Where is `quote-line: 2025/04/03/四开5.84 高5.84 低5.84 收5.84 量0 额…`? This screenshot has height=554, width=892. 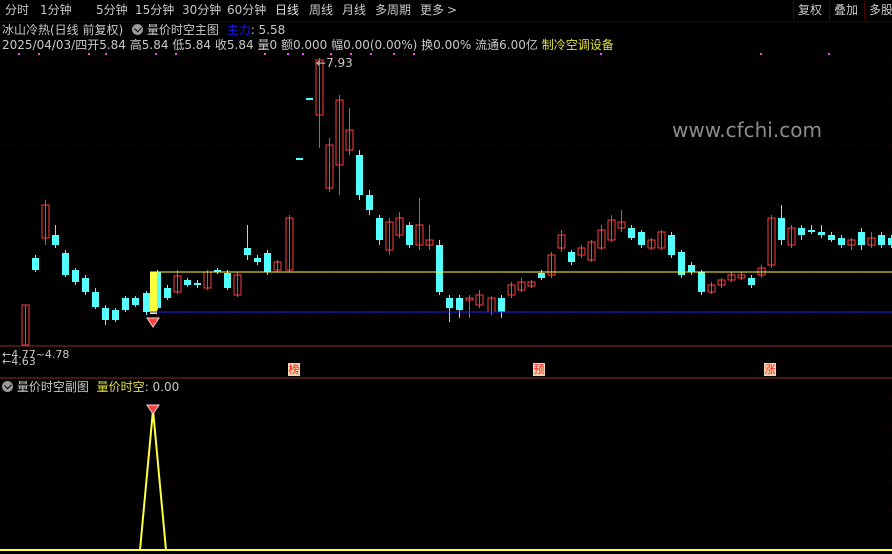
quote-line: 2025/04/03/四开5.84 高5.84 低5.84 收5.84 量0 额… is located at coordinates (308, 45).